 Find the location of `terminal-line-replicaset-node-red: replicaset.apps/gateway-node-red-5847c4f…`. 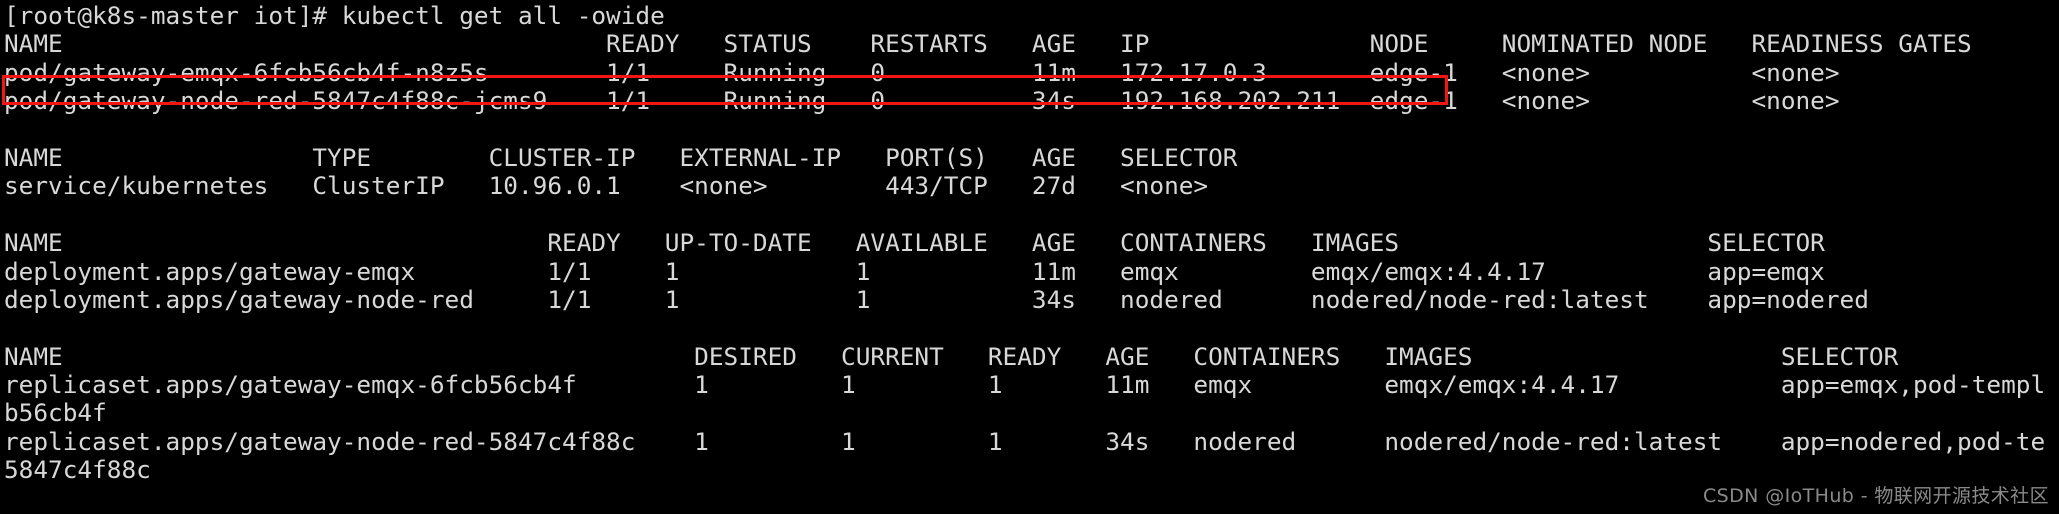

terminal-line-replicaset-node-red: replicaset.apps/gateway-node-red-5847c4f… is located at coordinates (1025, 441).